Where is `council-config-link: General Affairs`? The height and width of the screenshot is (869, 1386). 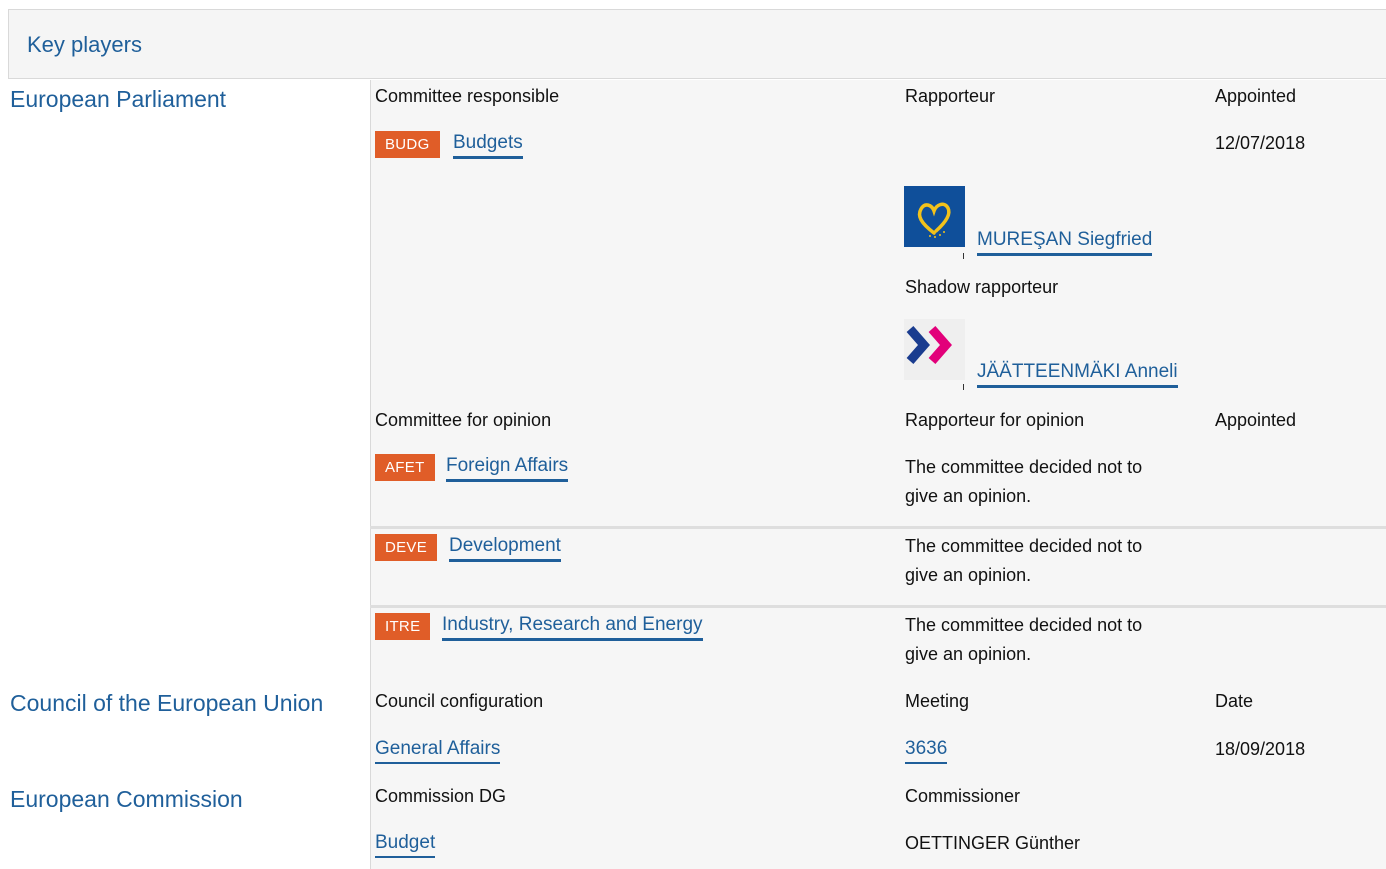 council-config-link: General Affairs is located at coordinates (438, 751).